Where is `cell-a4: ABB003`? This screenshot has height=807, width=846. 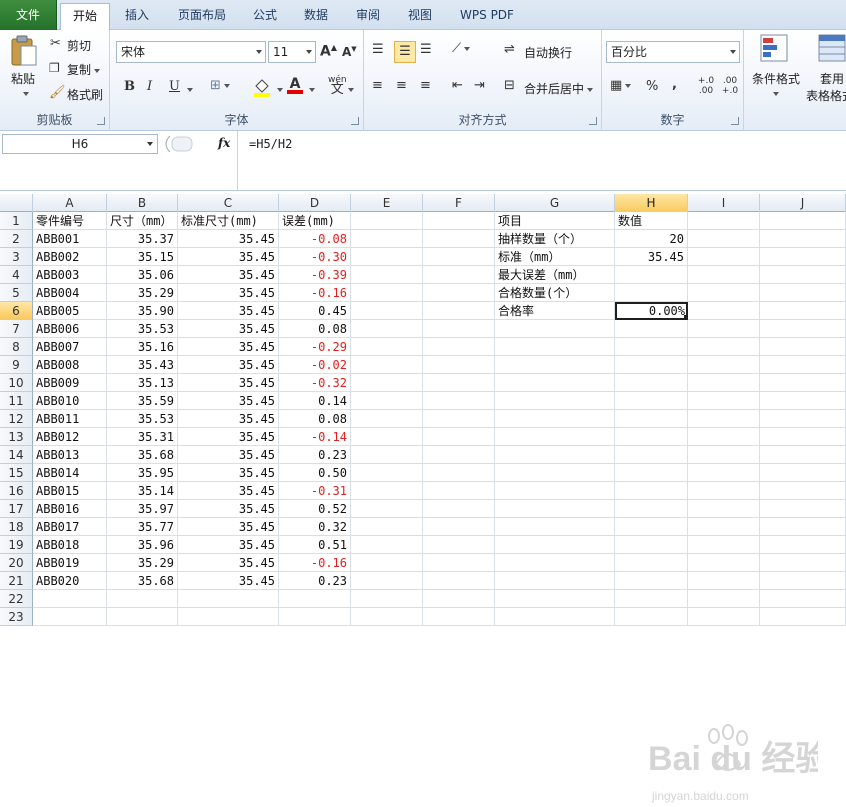 cell-a4: ABB003 is located at coordinates (70, 275).